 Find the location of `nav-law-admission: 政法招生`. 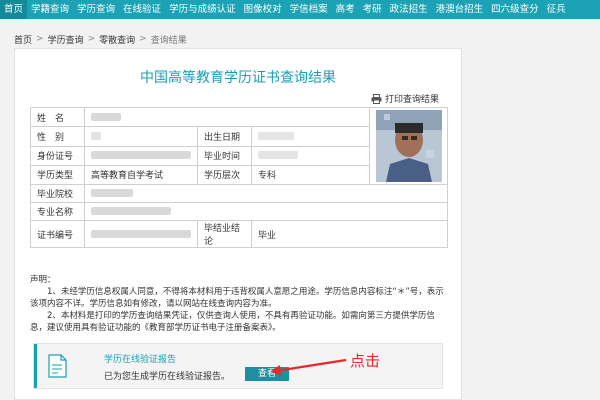

nav-law-admission: 政法招生 is located at coordinates (409, 9).